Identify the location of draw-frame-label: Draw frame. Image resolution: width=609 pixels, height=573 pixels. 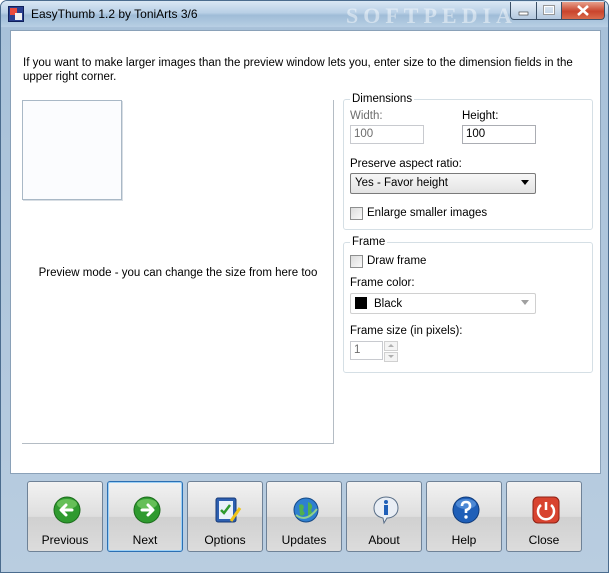
(396, 261).